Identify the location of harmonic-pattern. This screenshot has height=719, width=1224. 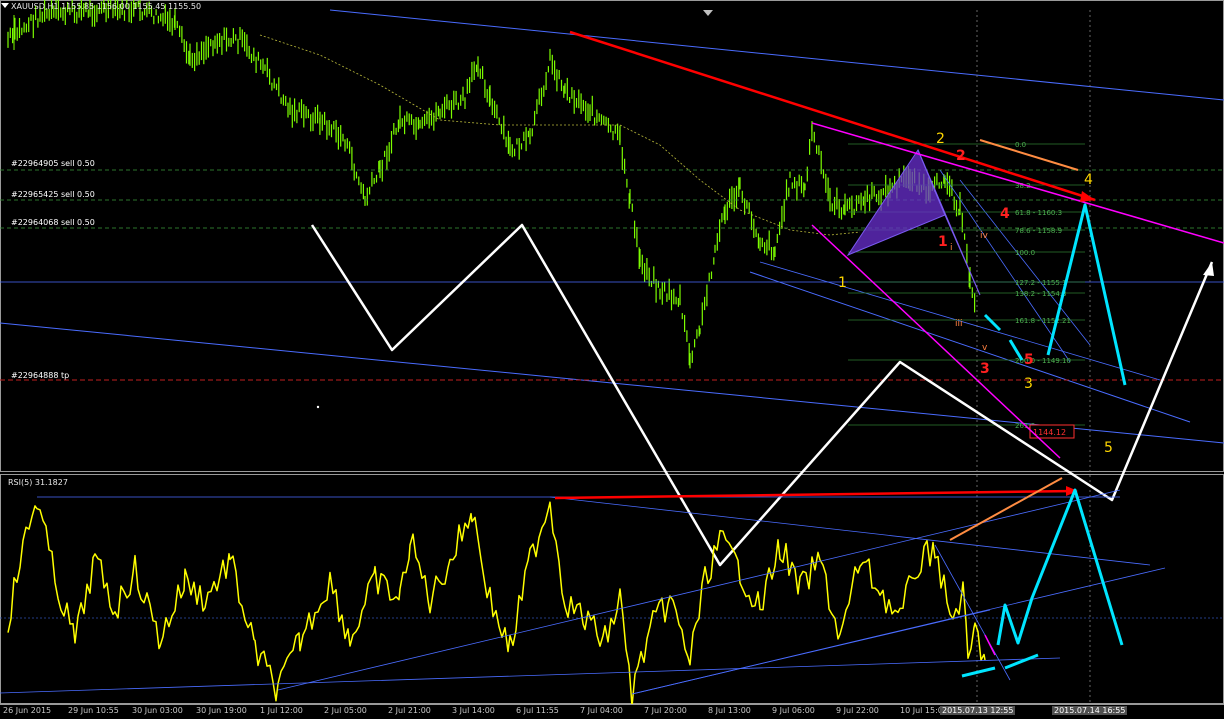
(896, 202).